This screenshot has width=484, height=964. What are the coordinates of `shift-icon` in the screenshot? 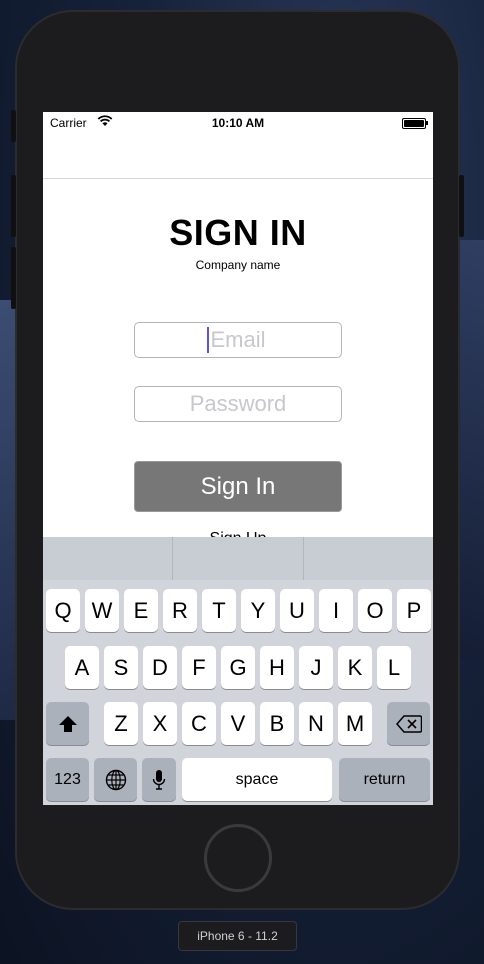 It's located at (67, 723).